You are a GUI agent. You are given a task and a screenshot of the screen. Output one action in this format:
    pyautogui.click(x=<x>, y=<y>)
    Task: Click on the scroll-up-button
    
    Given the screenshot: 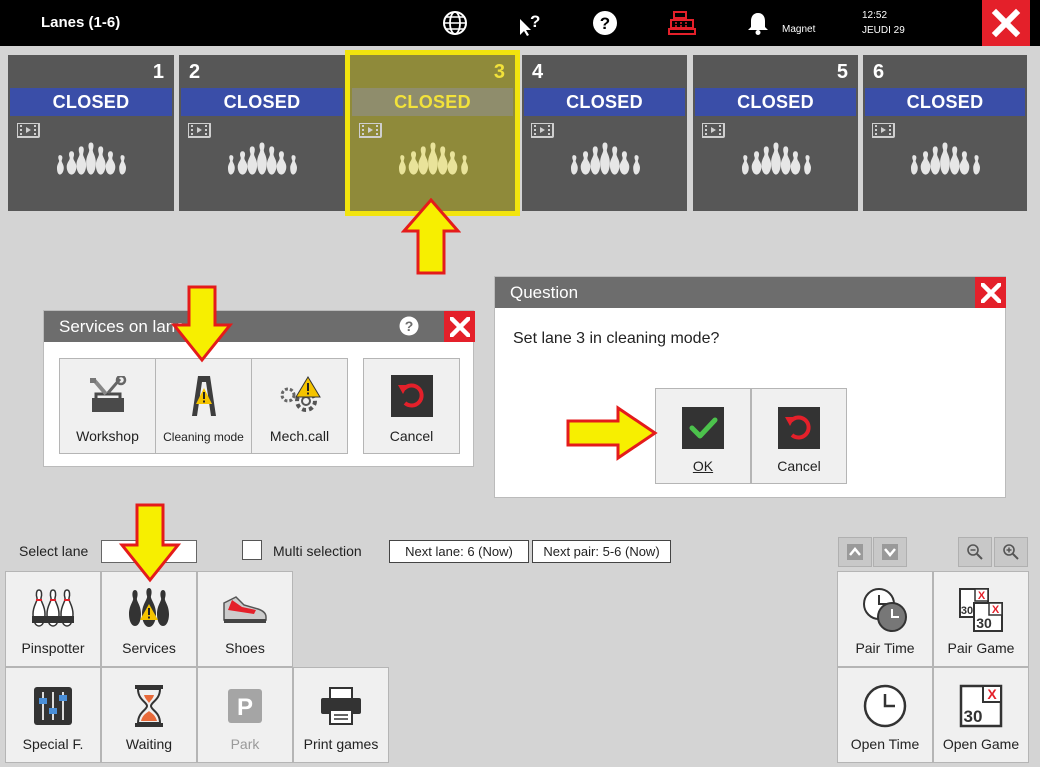 What is the action you would take?
    pyautogui.click(x=855, y=552)
    